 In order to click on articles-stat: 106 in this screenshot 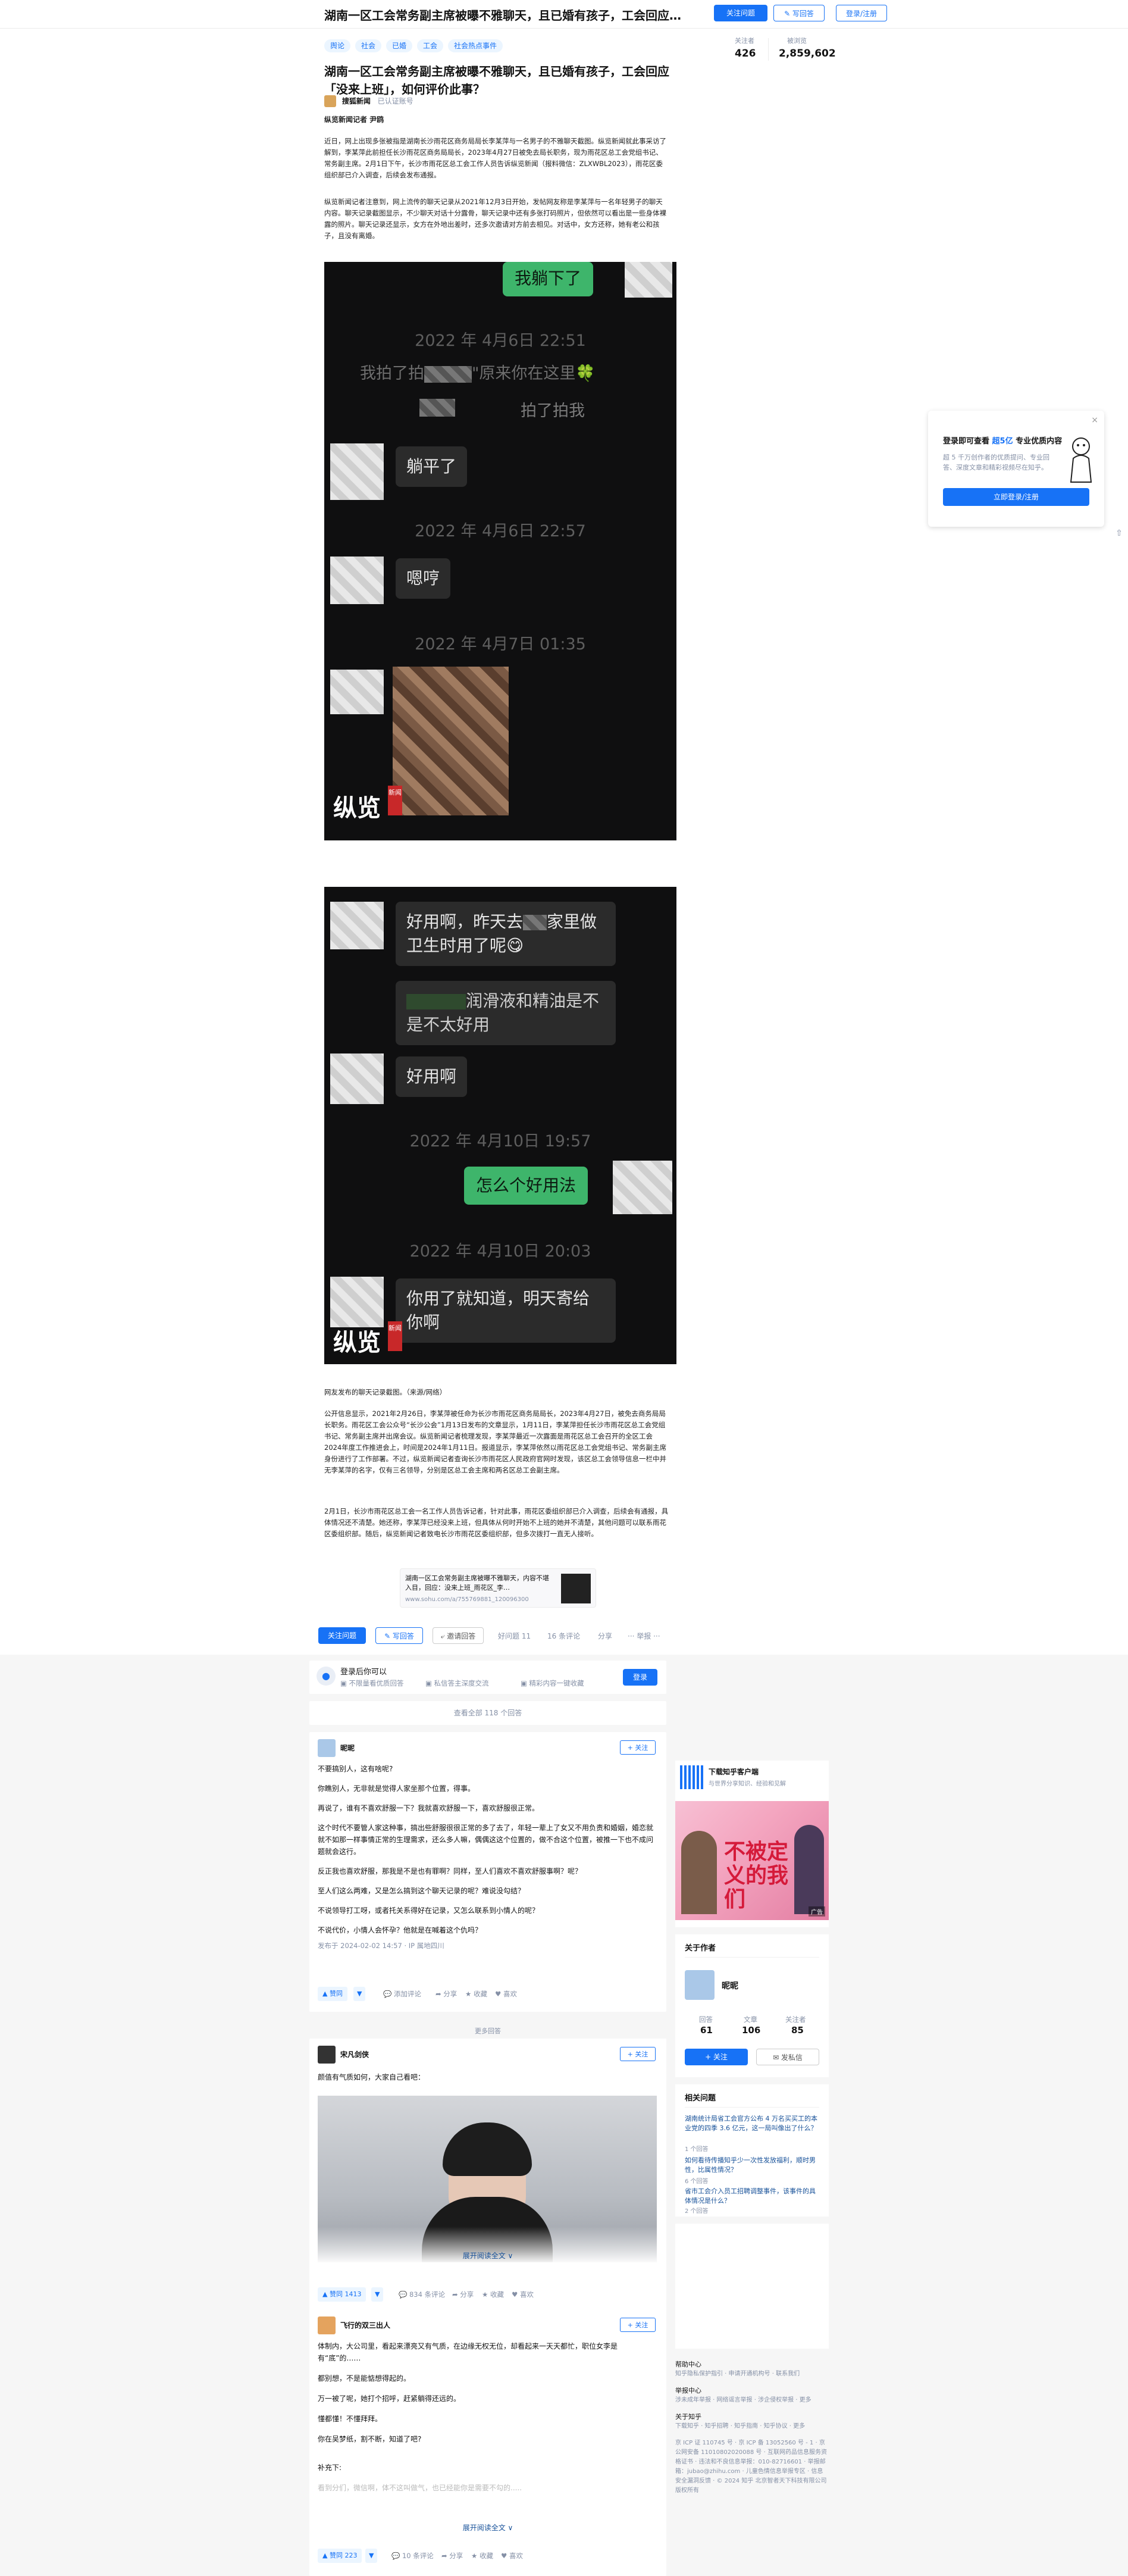, I will do `click(751, 2030)`.